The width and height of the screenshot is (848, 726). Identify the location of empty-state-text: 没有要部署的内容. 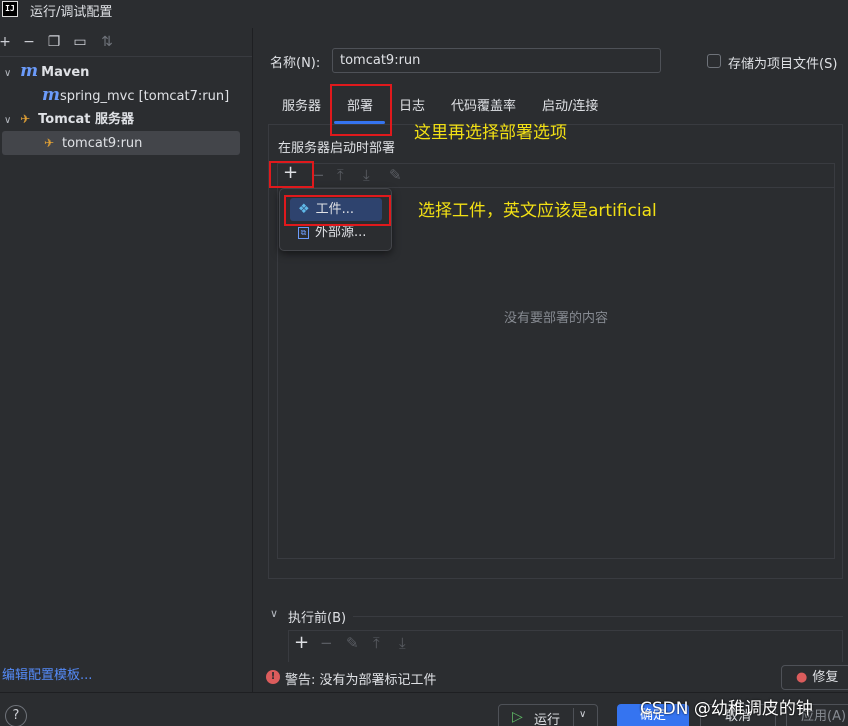
(556, 318).